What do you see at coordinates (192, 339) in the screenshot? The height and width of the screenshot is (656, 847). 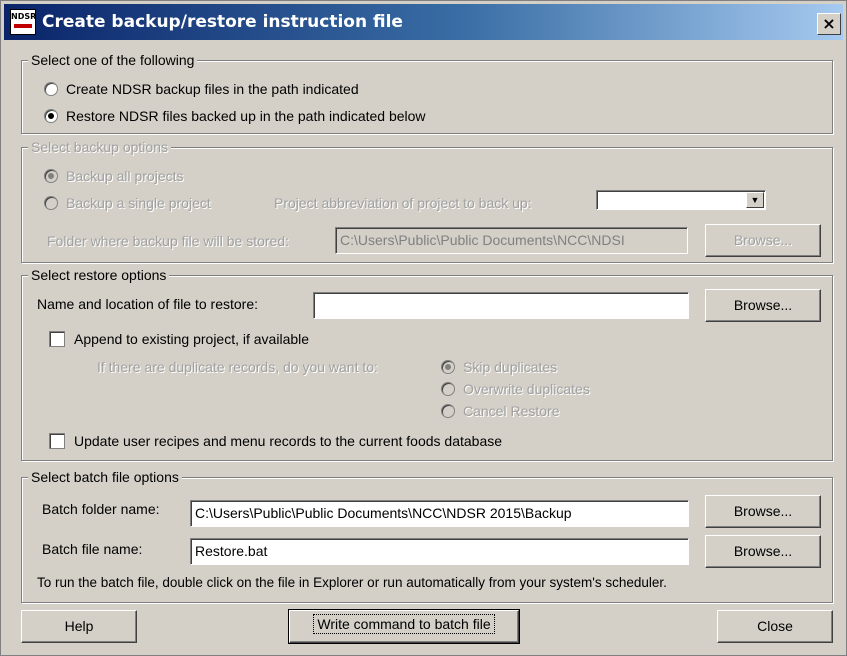 I see `append-checkbox-label: Append to existing project, if available` at bounding box center [192, 339].